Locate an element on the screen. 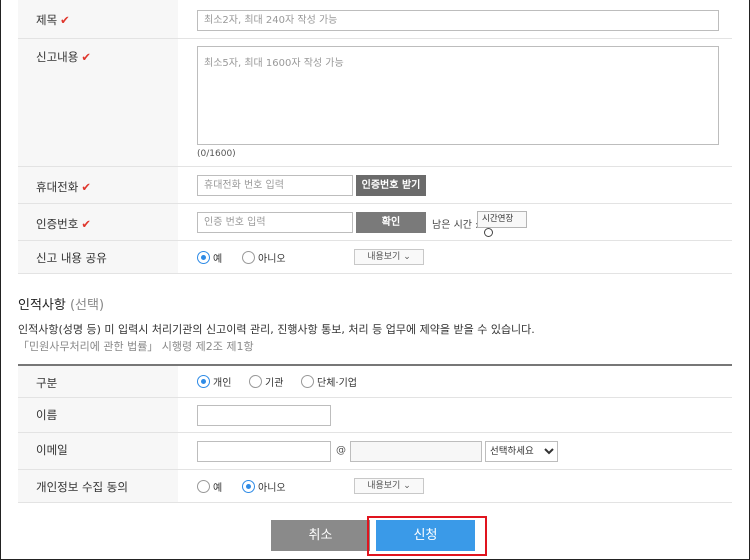  consent-no-radio: 아니오 is located at coordinates (264, 486).